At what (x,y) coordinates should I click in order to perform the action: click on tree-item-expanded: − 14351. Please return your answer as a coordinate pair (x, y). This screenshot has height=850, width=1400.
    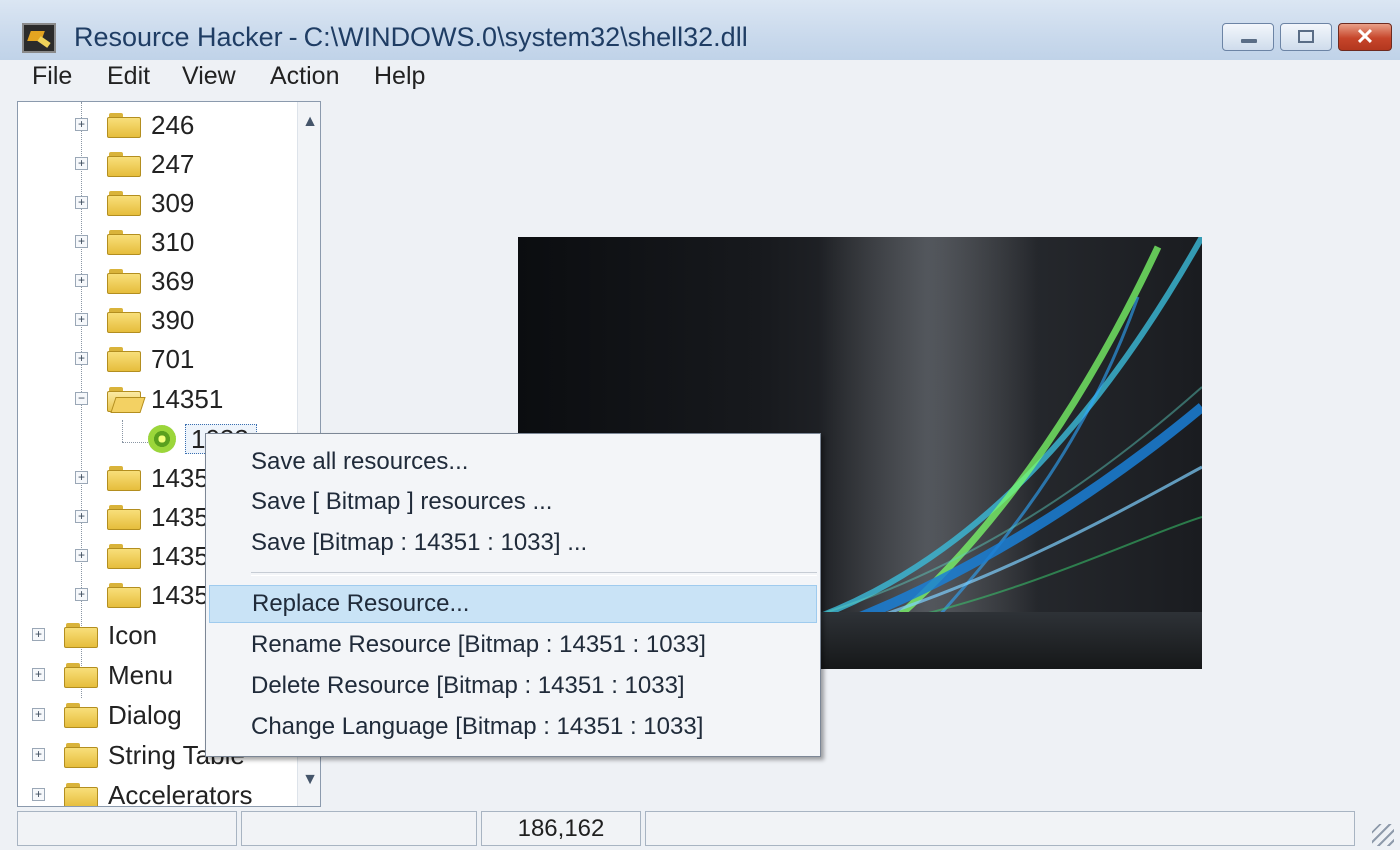
    Looking at the image, I should click on (157, 400).